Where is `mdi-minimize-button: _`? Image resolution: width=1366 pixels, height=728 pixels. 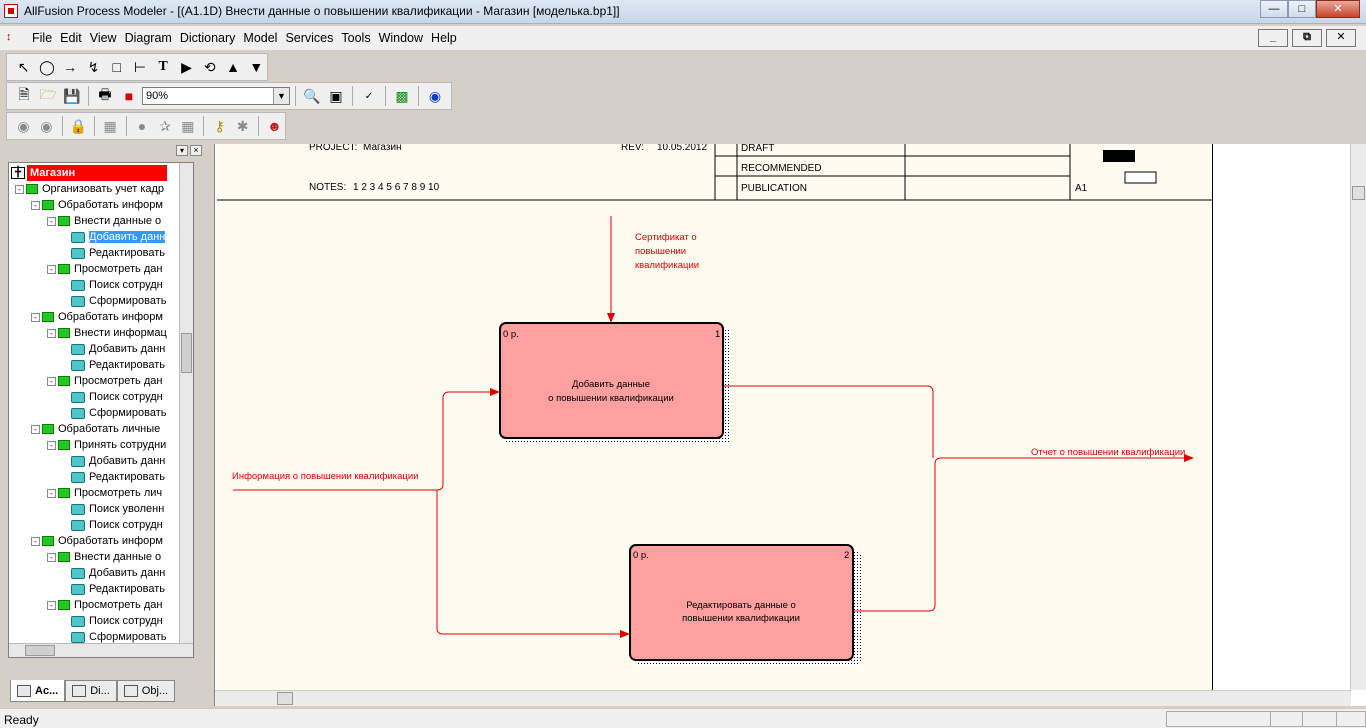
mdi-minimize-button: _ is located at coordinates (1273, 38).